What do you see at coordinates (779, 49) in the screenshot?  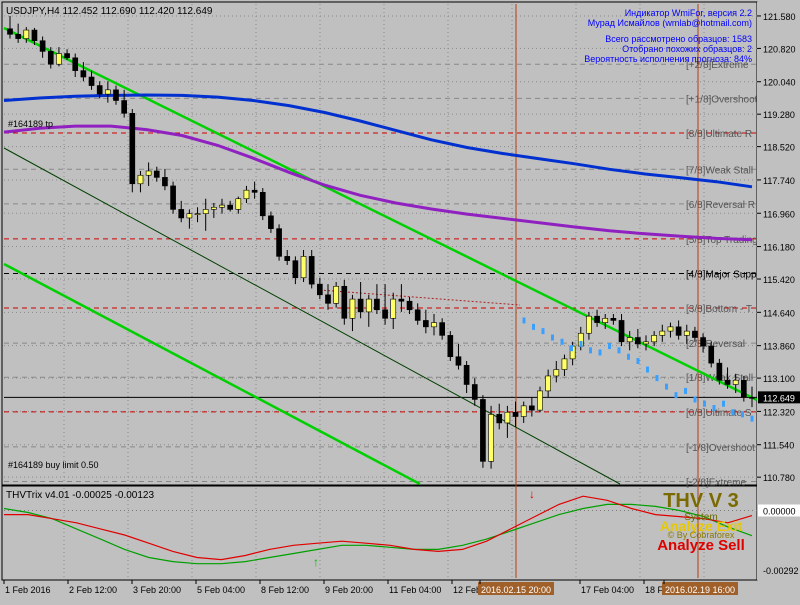 I see `price-tick-label: 120.820` at bounding box center [779, 49].